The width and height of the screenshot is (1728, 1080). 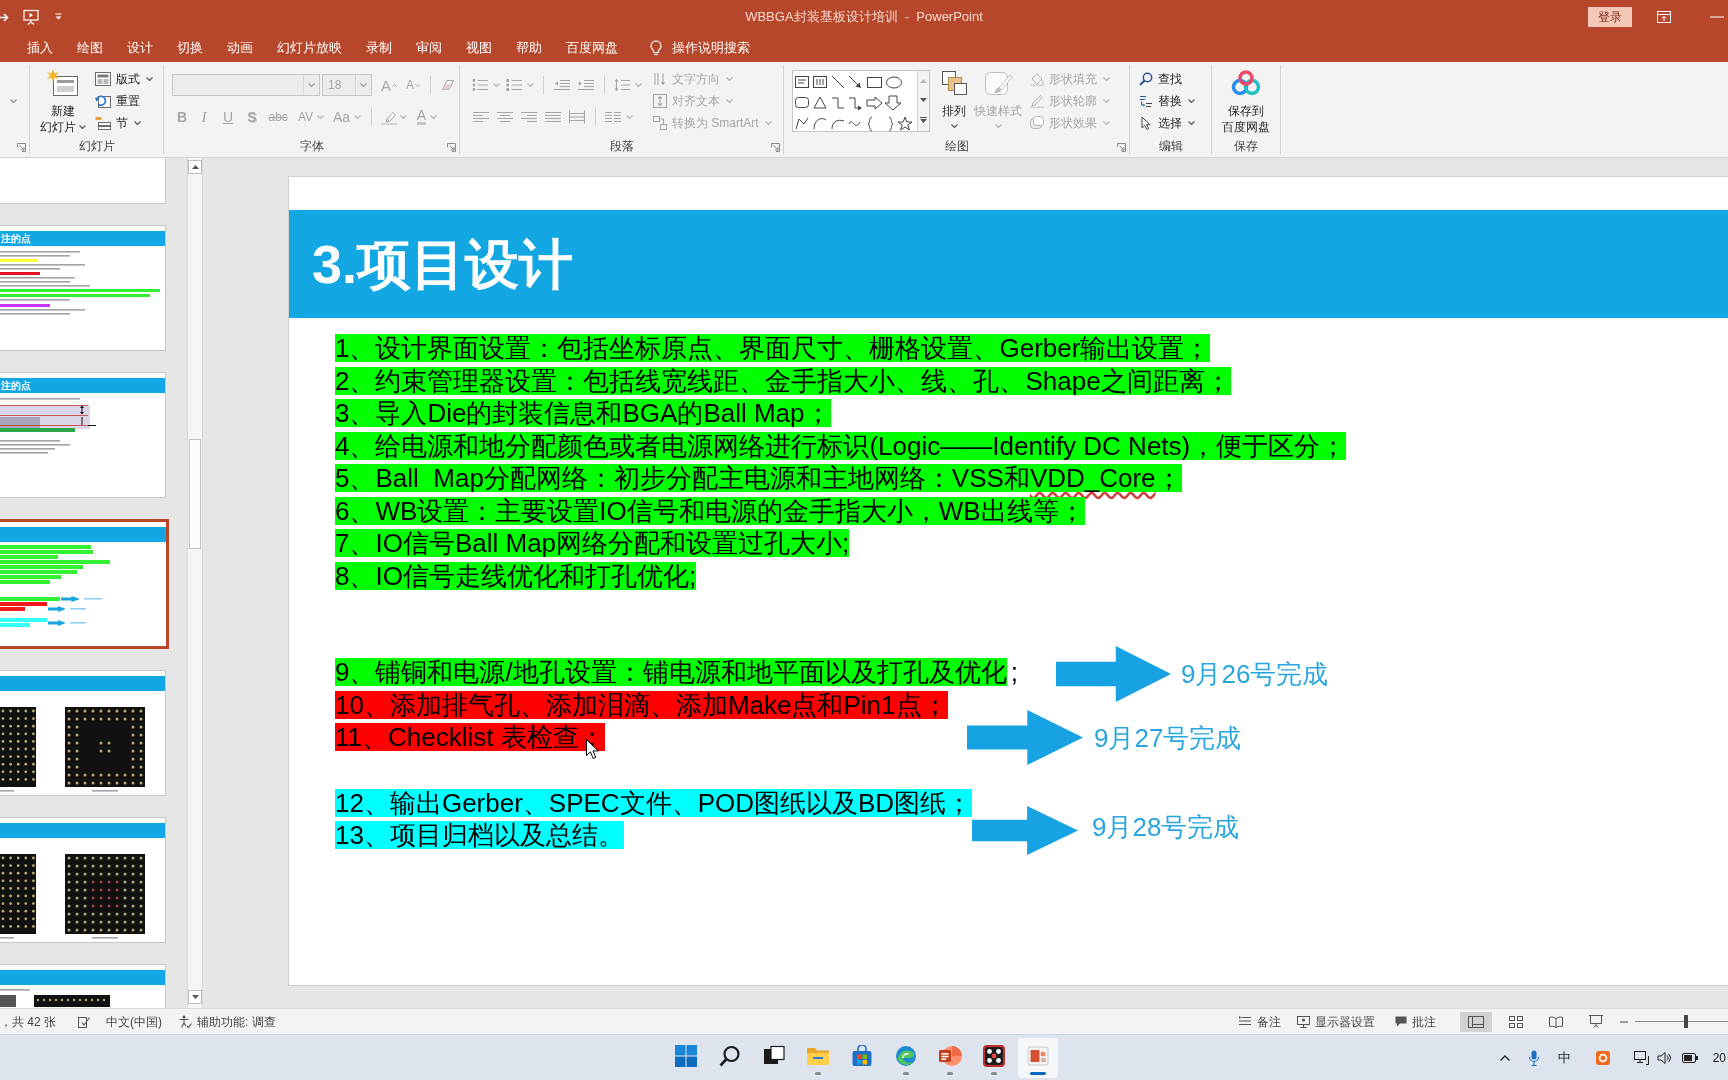 What do you see at coordinates (140, 47) in the screenshot?
I see `ribbon-tab: 设计` at bounding box center [140, 47].